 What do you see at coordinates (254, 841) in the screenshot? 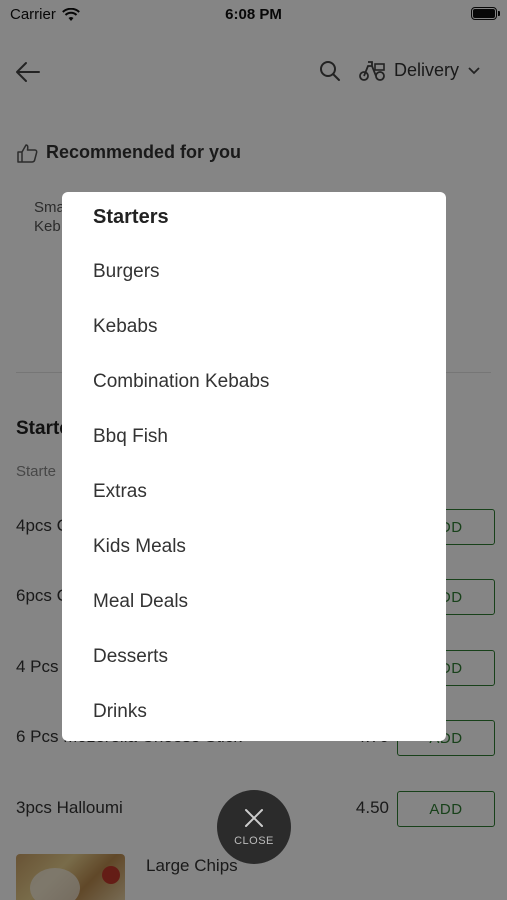
I see `close-label: CLOSE` at bounding box center [254, 841].